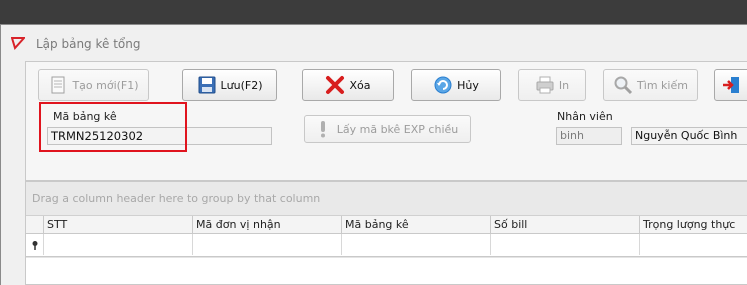  Describe the element at coordinates (377, 224) in the screenshot. I see `column-header-label: Mã bảng kê` at that location.